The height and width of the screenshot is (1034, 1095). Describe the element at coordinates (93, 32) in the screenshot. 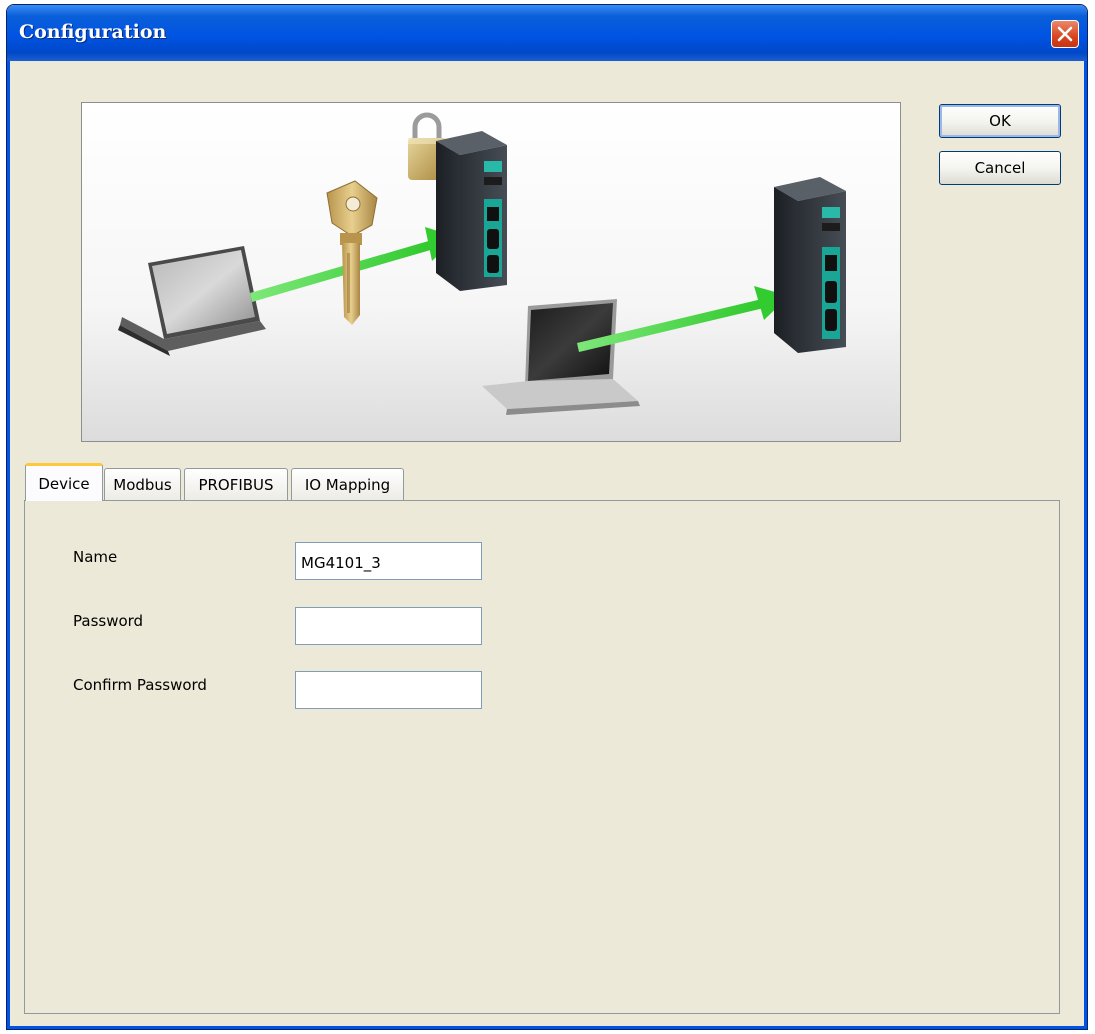

I see `window-title: Configuration` at that location.